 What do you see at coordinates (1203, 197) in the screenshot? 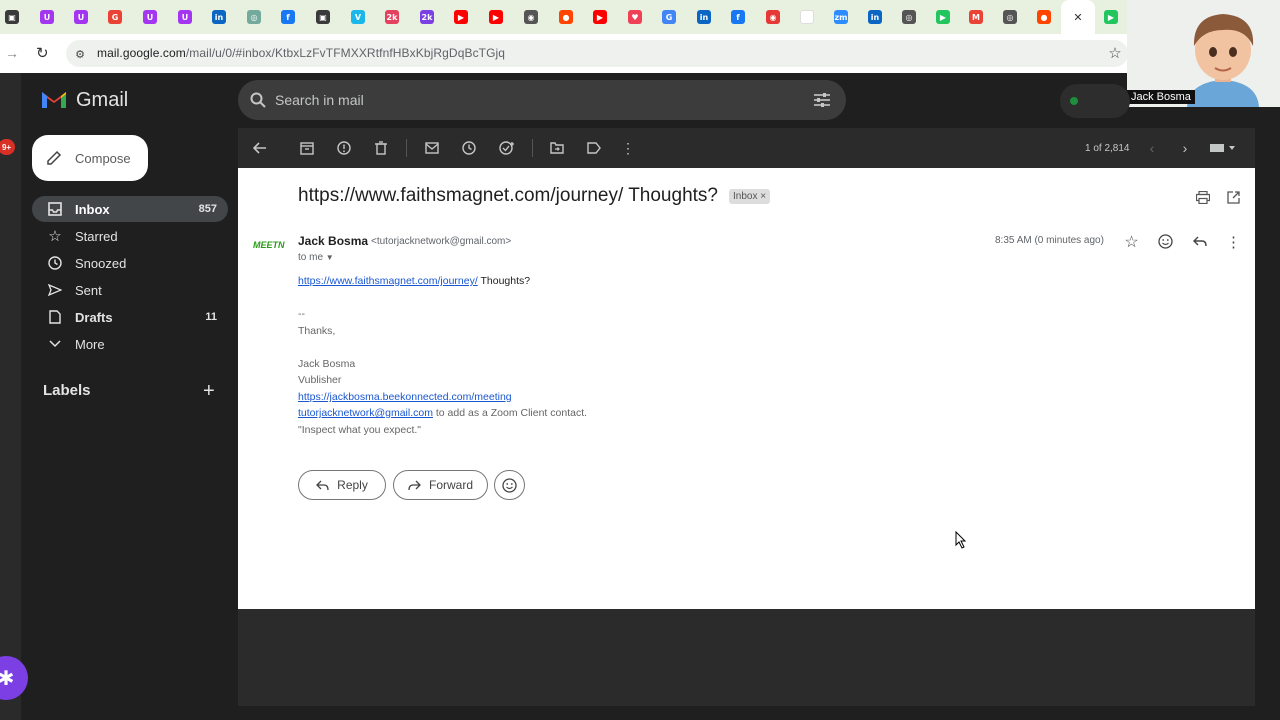
I see `print-icon` at bounding box center [1203, 197].